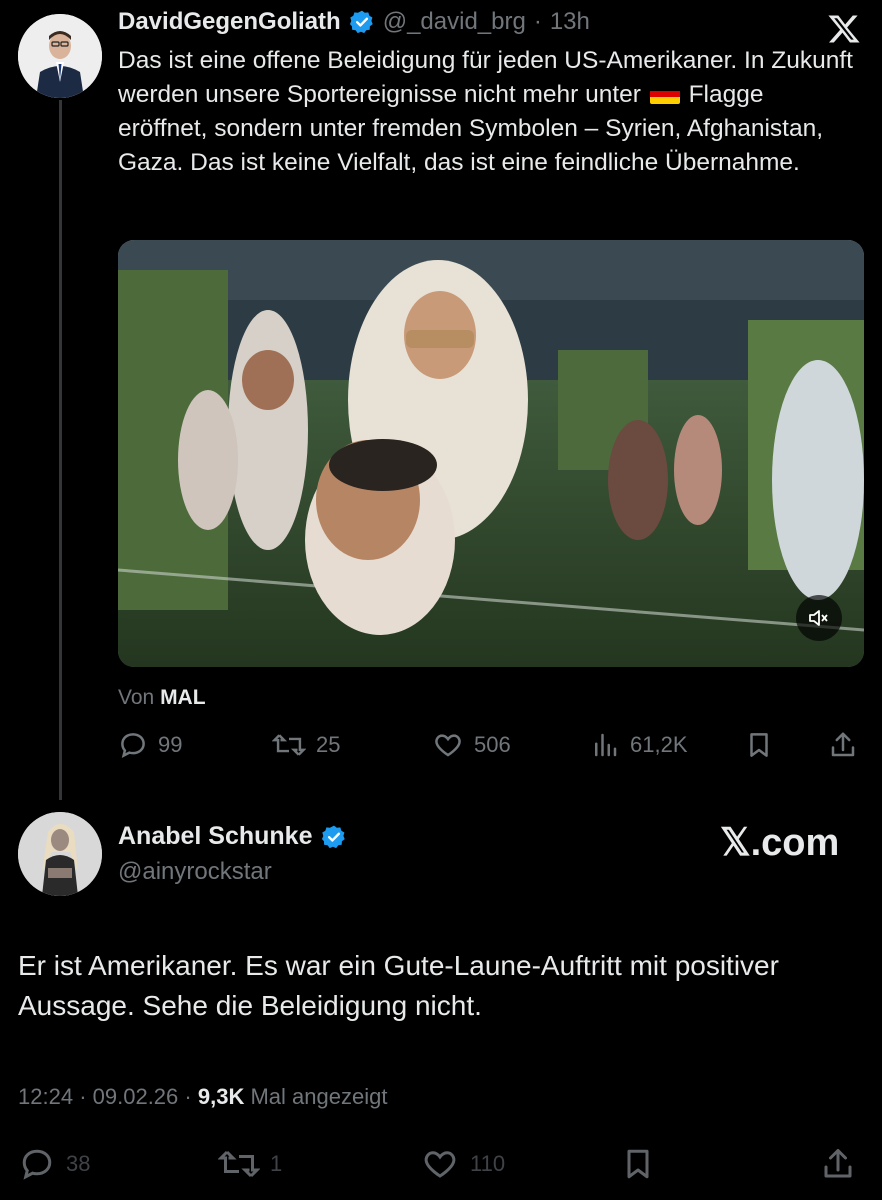  I want to click on video-source: Von MAL, so click(162, 698).